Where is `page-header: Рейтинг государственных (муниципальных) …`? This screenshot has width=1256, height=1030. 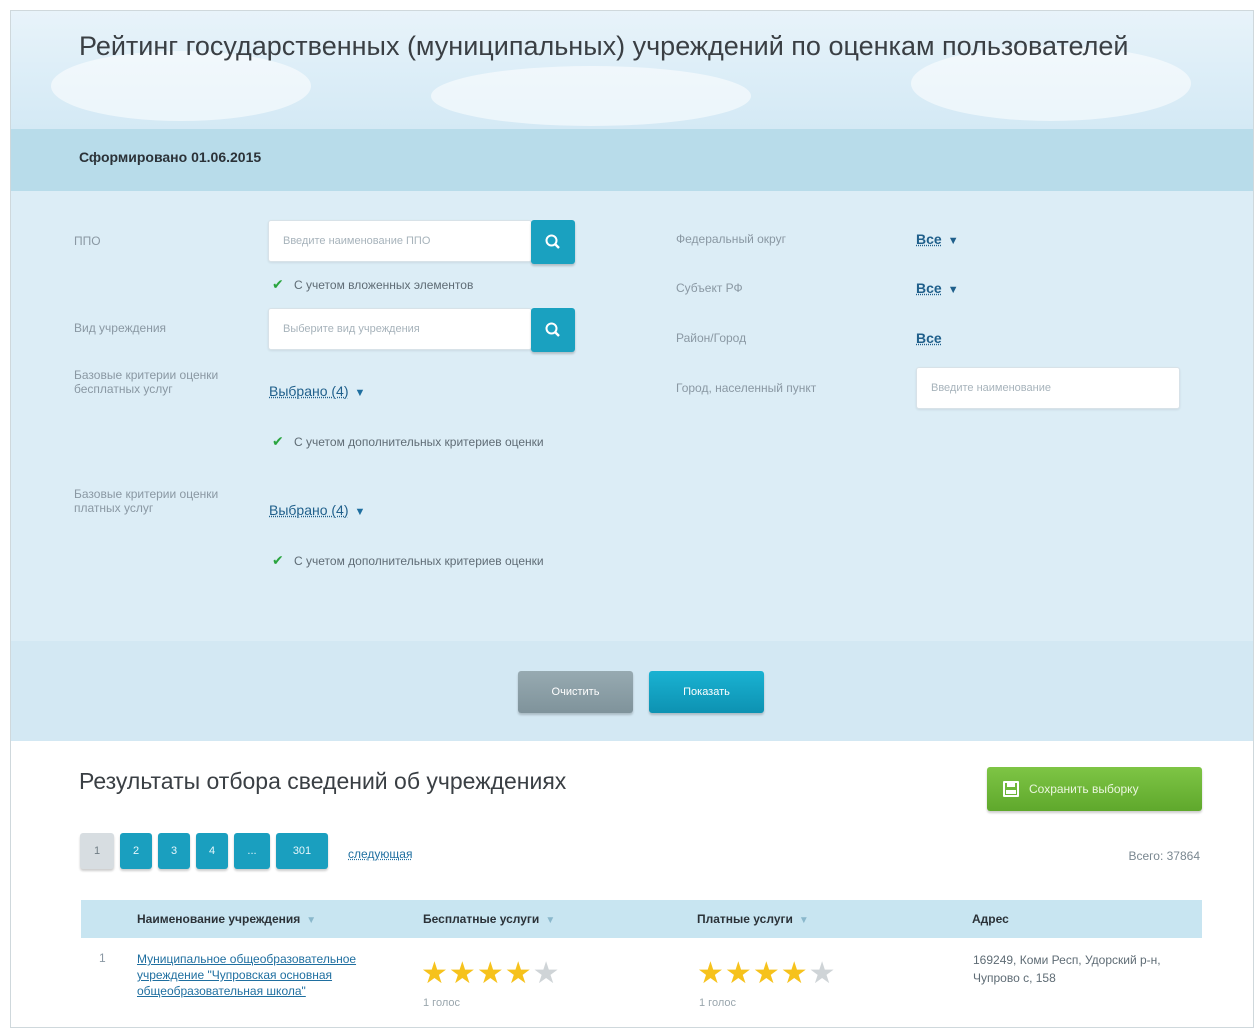 page-header: Рейтинг государственных (муниципальных) … is located at coordinates (632, 70).